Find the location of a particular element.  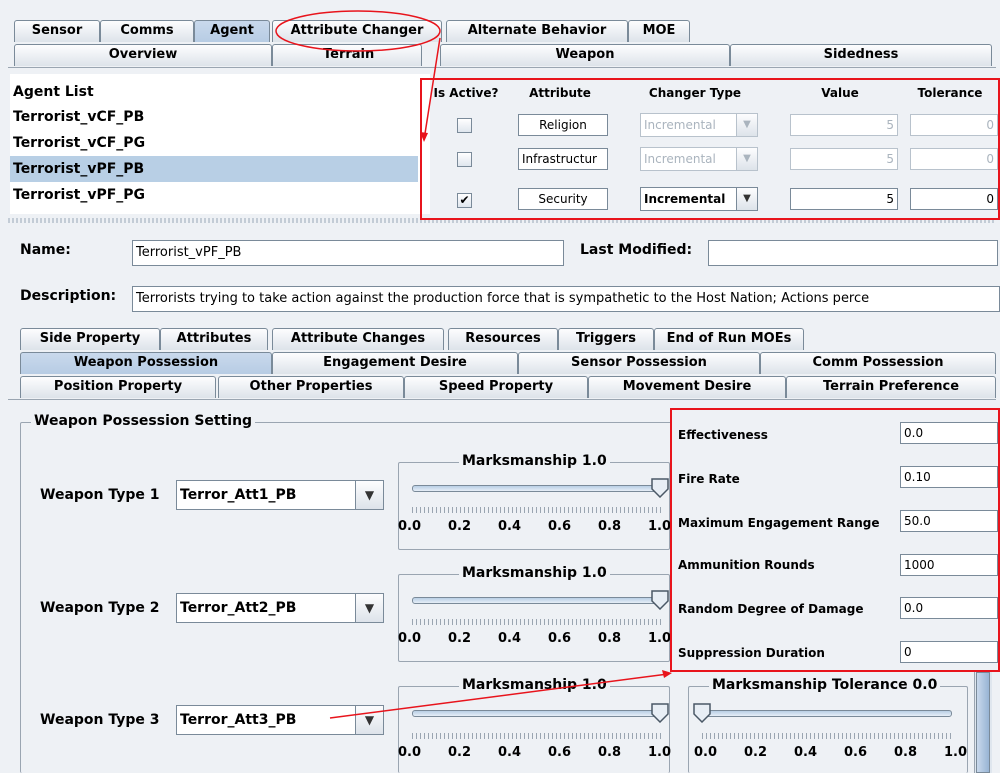

tab-sidedness: Sidedness is located at coordinates (861, 55).